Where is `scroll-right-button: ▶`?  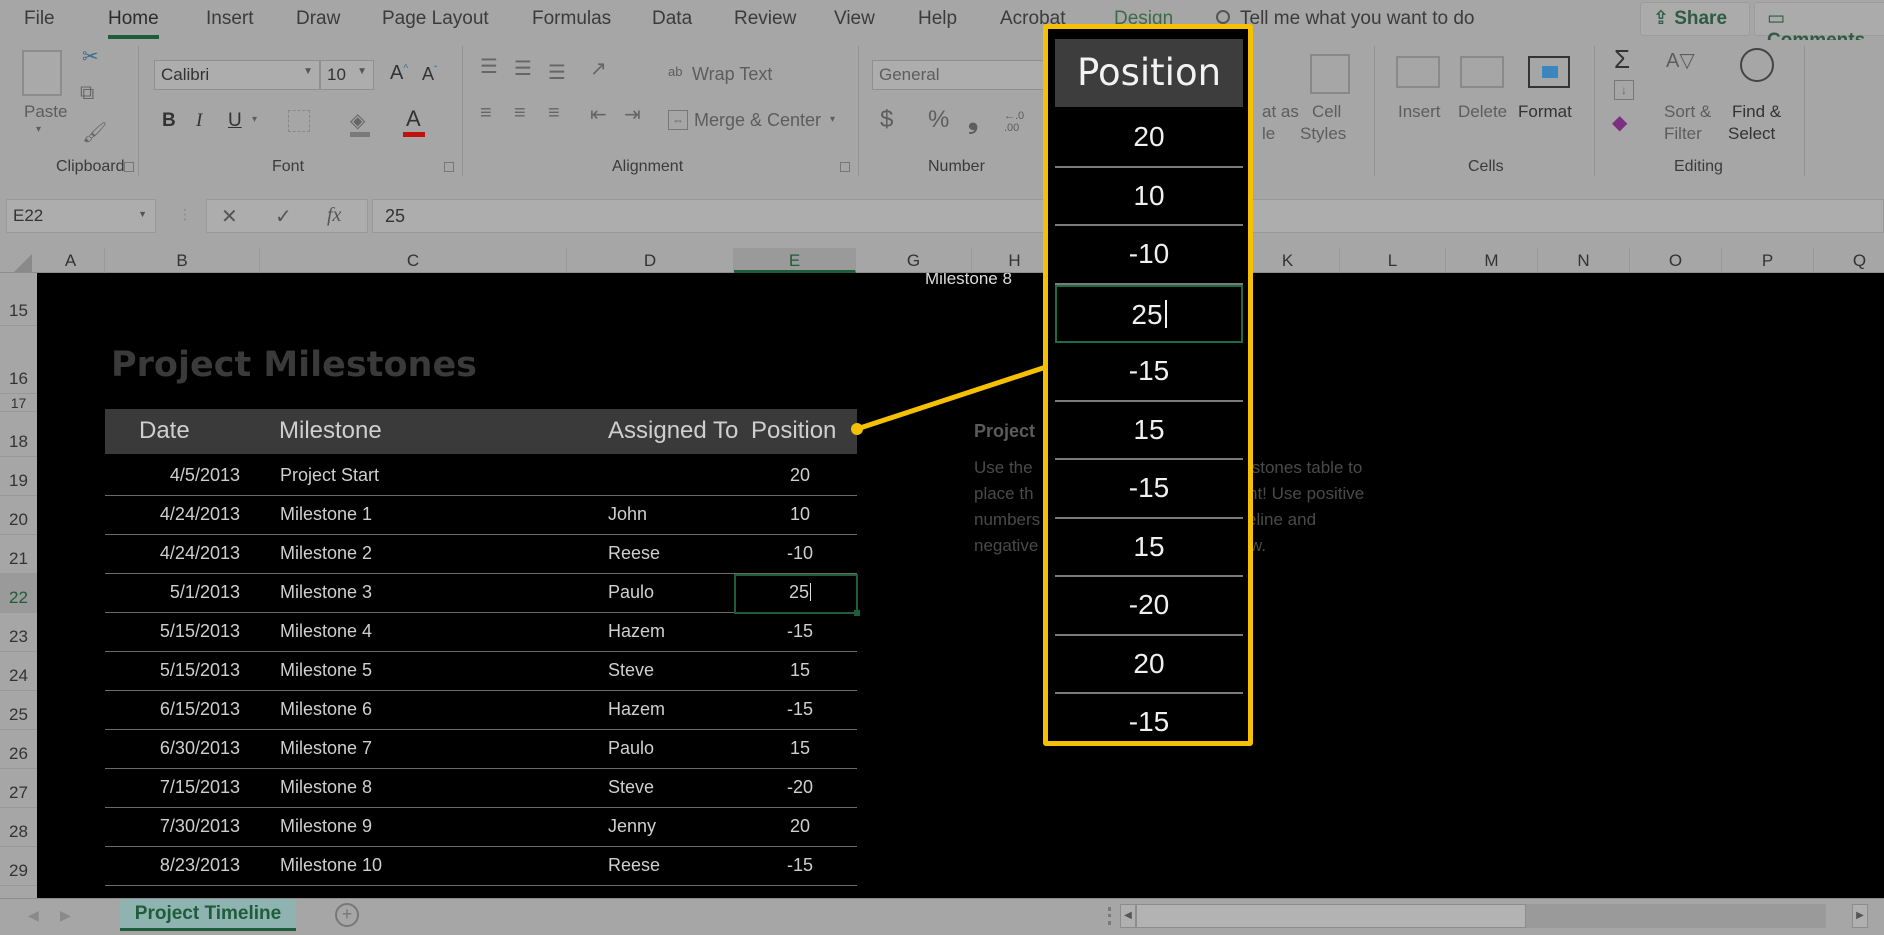 scroll-right-button: ▶ is located at coordinates (1860, 916).